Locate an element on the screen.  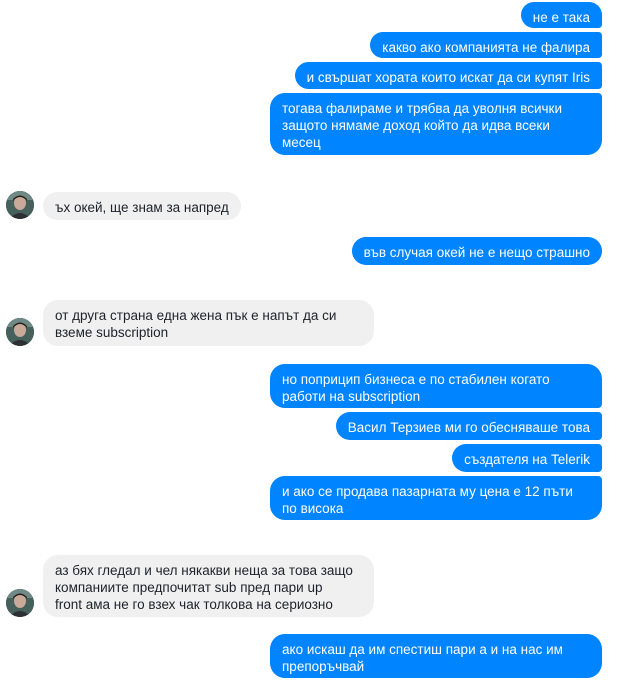
incoming-message: ъх окей, ще знам за напред is located at coordinates (142, 206).